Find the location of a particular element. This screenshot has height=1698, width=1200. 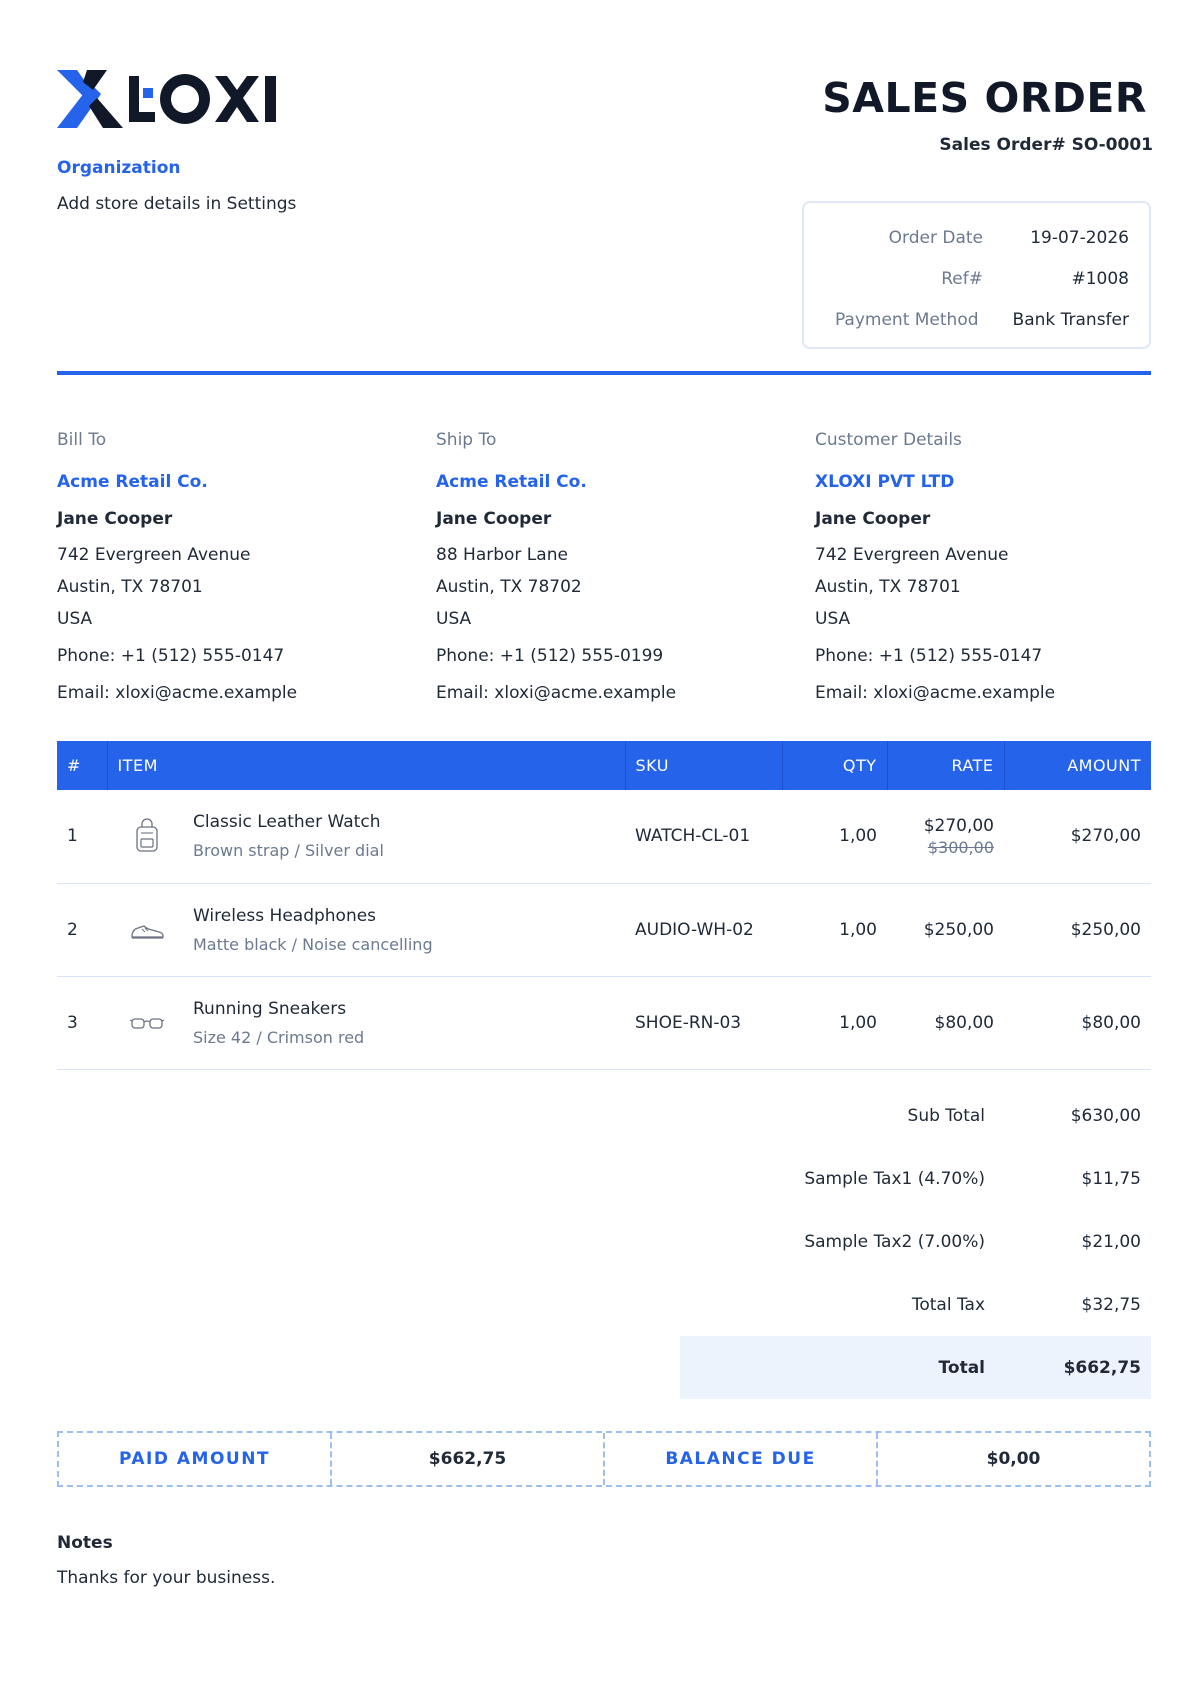

ship-to-company: Acme Retail Co. is located at coordinates (511, 482).